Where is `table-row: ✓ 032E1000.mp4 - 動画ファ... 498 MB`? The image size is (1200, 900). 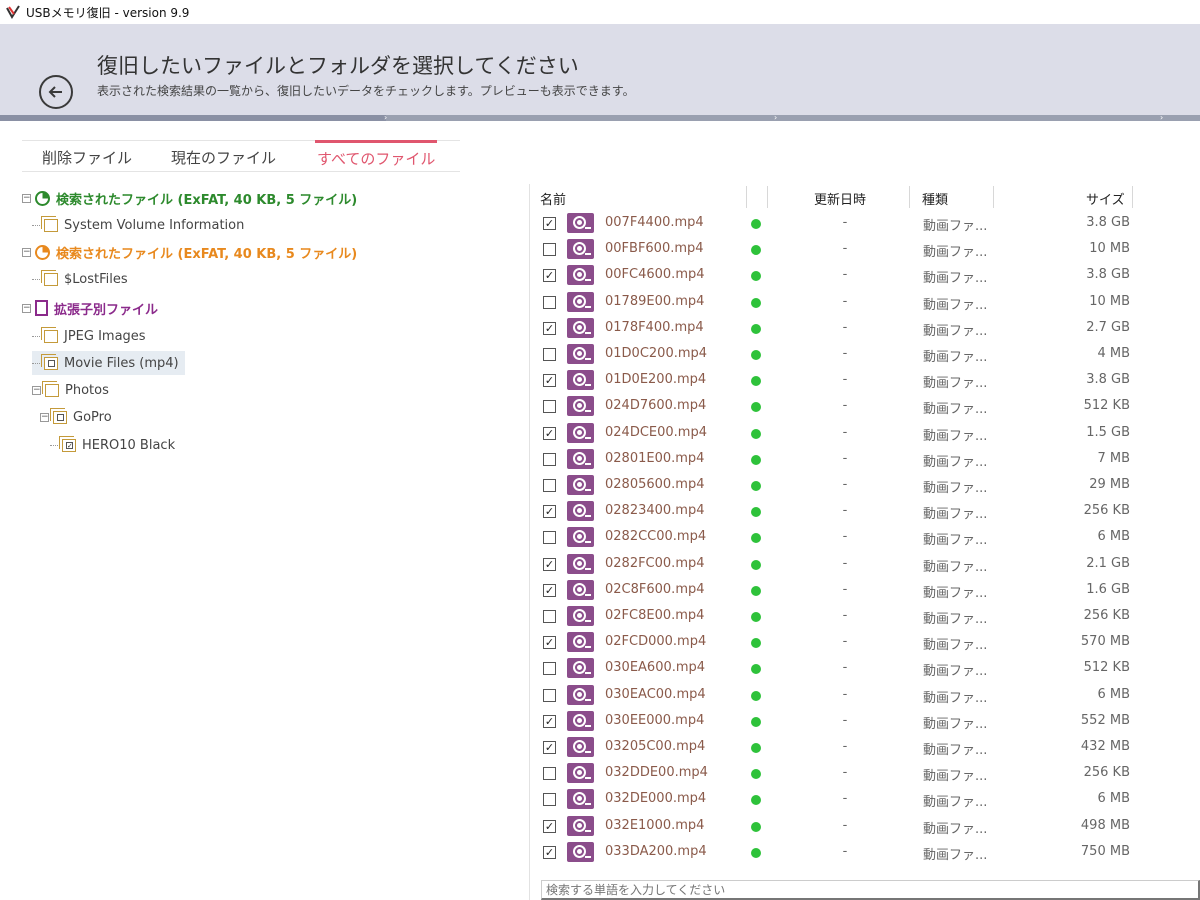
table-row: ✓ 032E1000.mp4 - 動画ファ... 498 MB is located at coordinates (865, 826).